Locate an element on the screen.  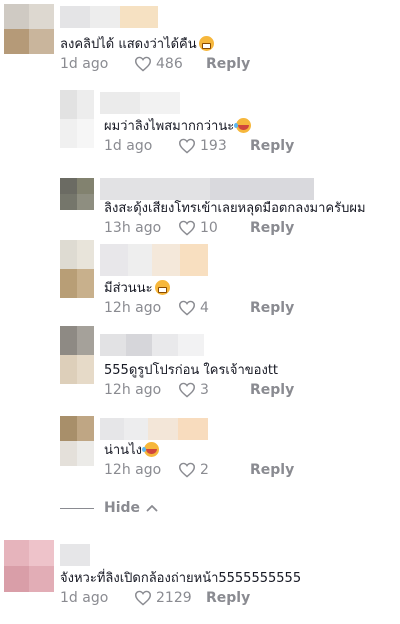
like-count: 2129 is located at coordinates (174, 598).